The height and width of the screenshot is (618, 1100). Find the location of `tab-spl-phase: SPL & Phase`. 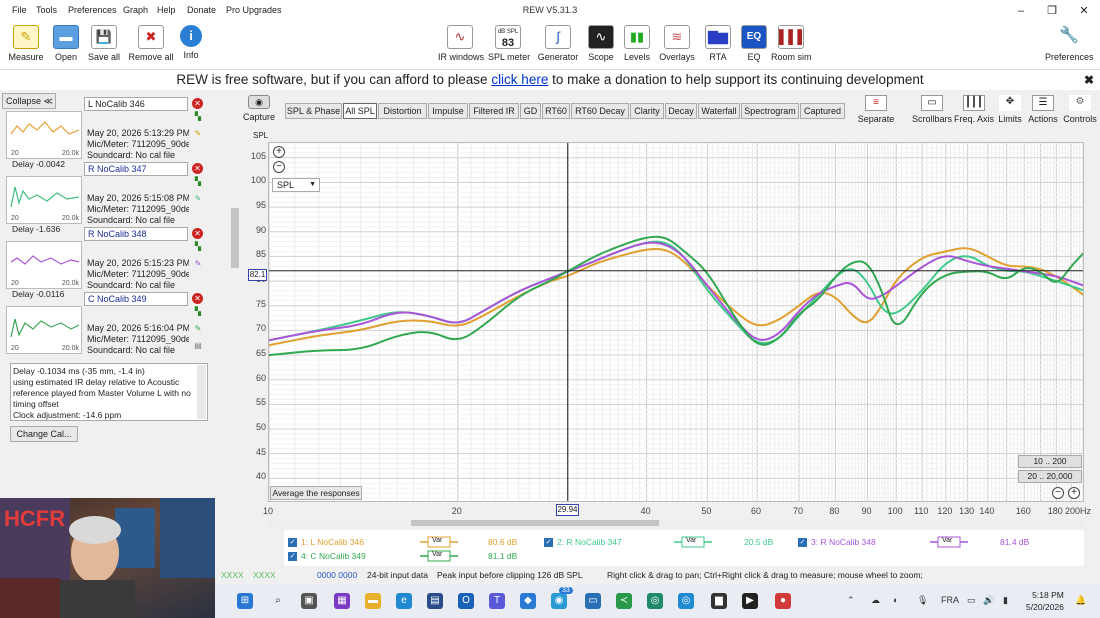

tab-spl-phase: SPL & Phase is located at coordinates (313, 111).